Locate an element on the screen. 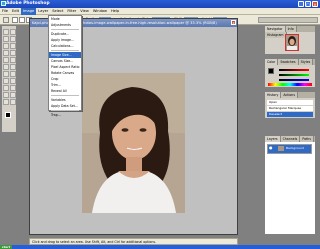  app-titlebar: Adobe Photoshop is located at coordinates (160, 4).